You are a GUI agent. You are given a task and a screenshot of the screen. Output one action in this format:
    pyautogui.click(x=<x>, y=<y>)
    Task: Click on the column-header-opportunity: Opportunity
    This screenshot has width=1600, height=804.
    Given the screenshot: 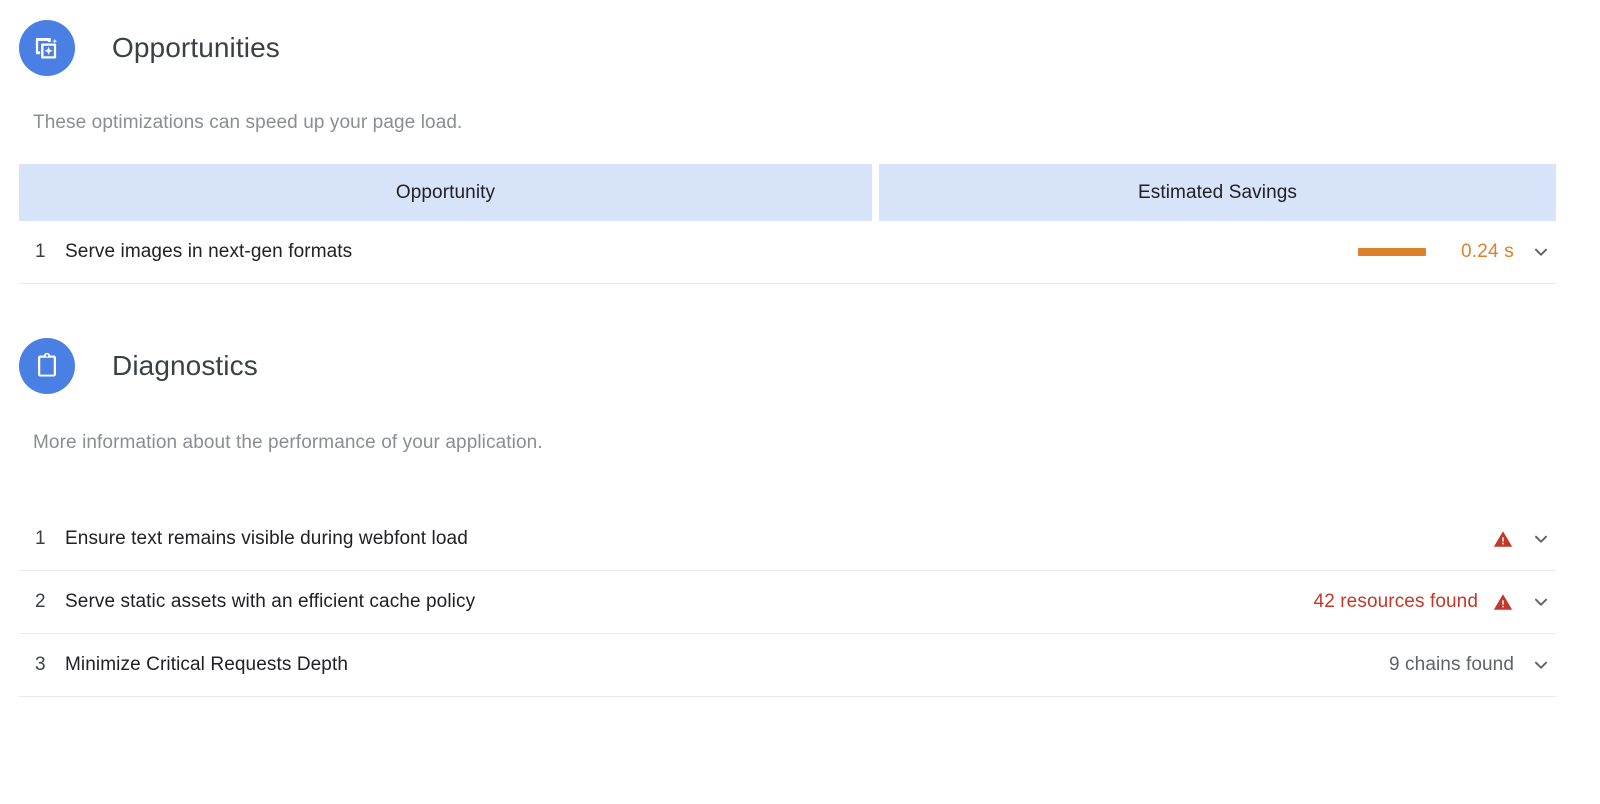 What is the action you would take?
    pyautogui.click(x=445, y=192)
    